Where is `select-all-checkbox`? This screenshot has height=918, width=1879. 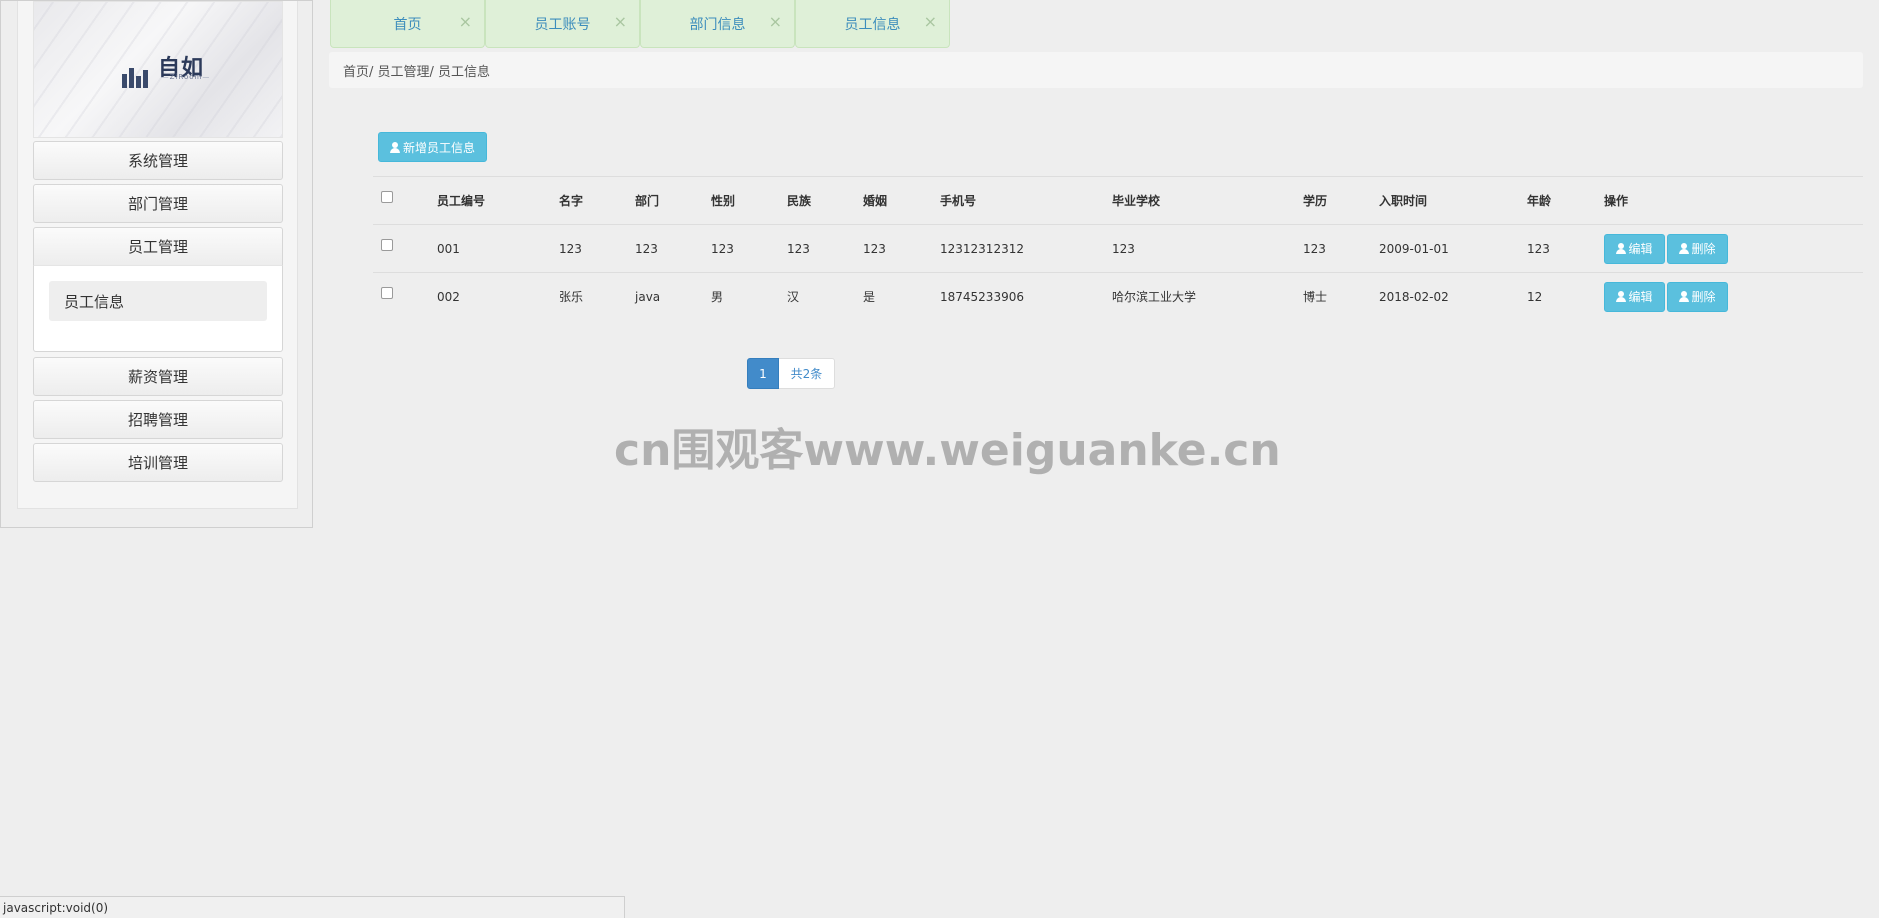
select-all-checkbox is located at coordinates (387, 197).